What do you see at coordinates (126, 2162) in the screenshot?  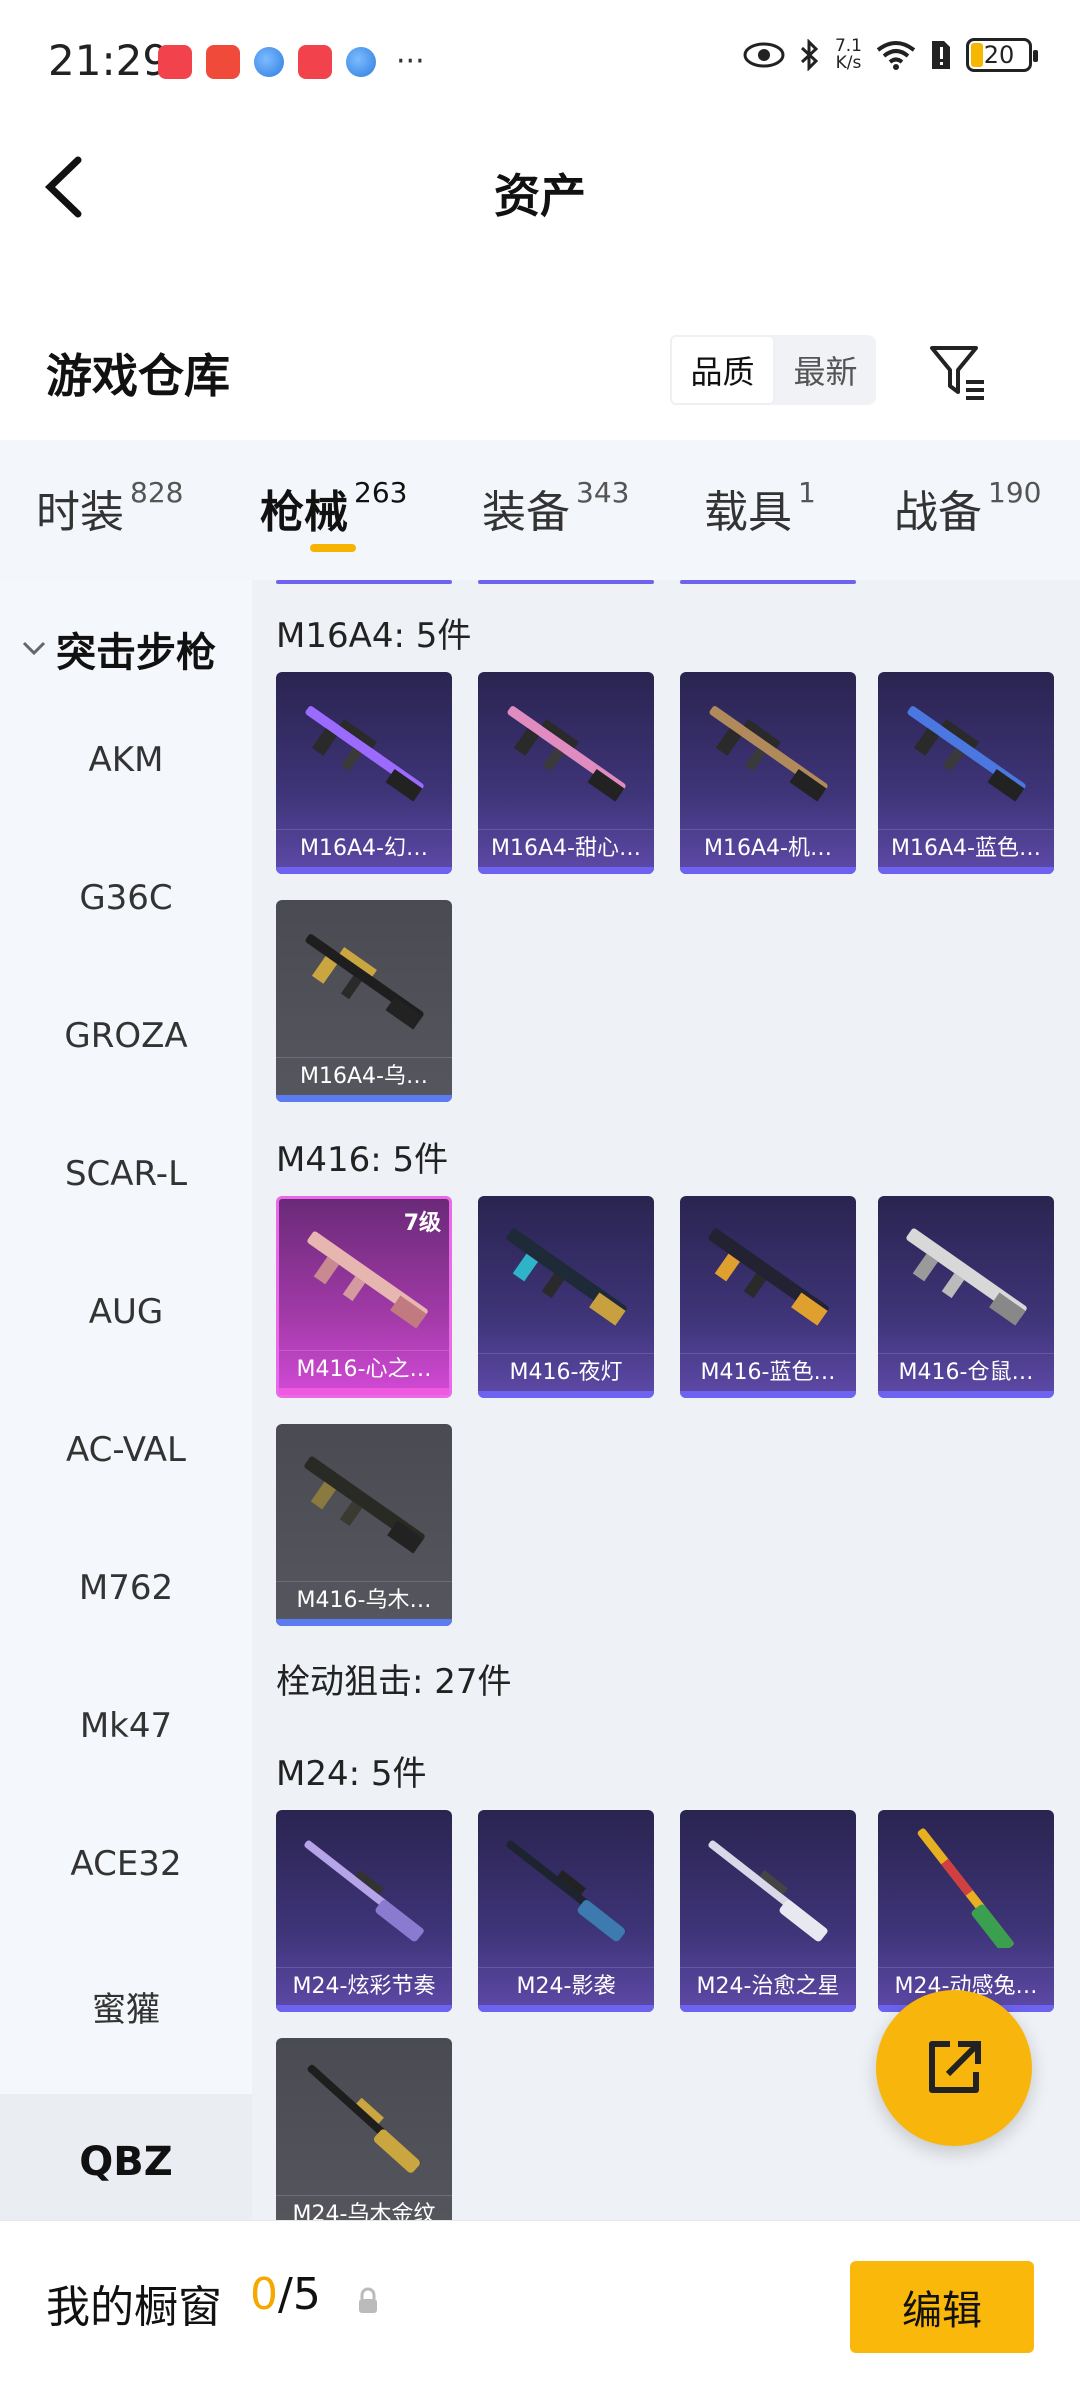 I see `sidebar-item-qbz: QBZ` at bounding box center [126, 2162].